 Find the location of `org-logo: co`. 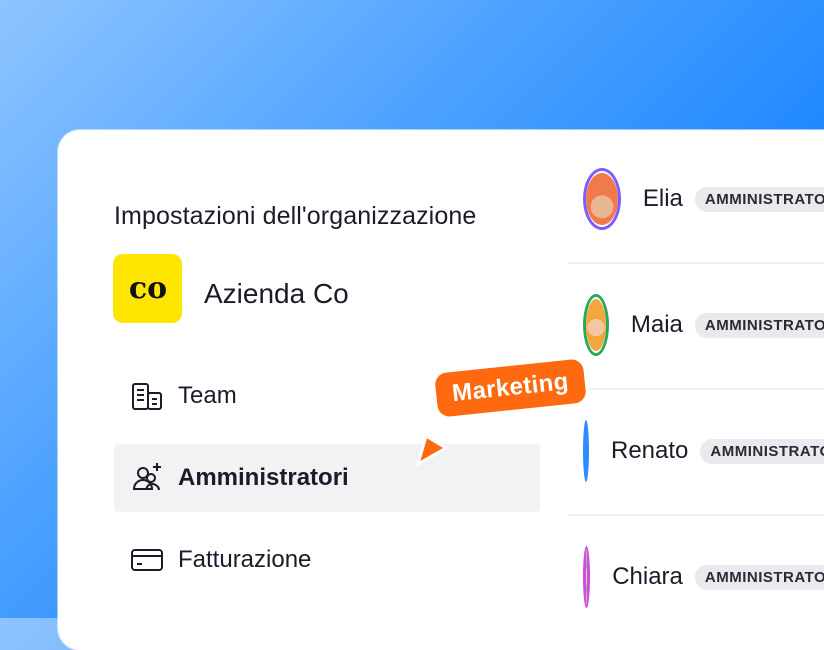

org-logo: co is located at coordinates (147, 288).